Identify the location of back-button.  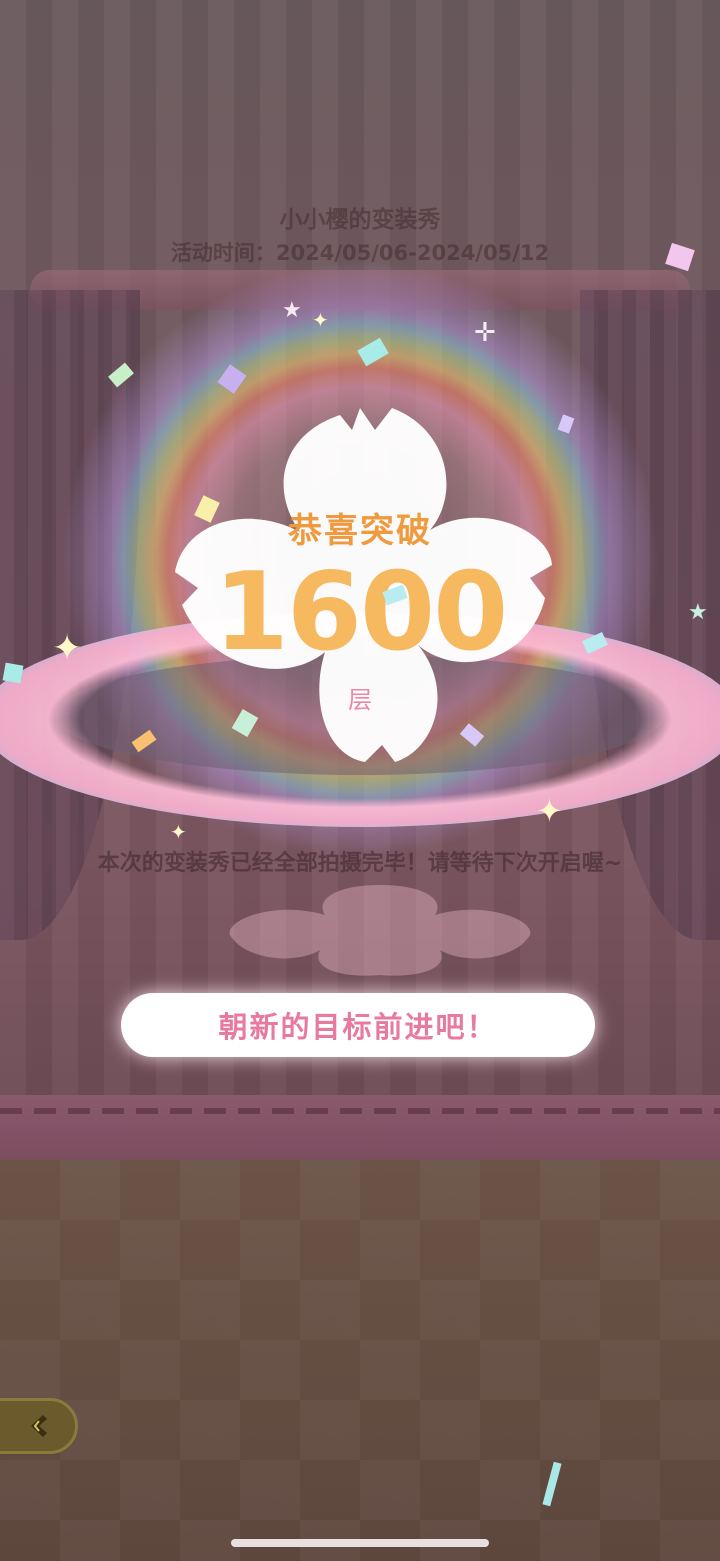
(39, 1426).